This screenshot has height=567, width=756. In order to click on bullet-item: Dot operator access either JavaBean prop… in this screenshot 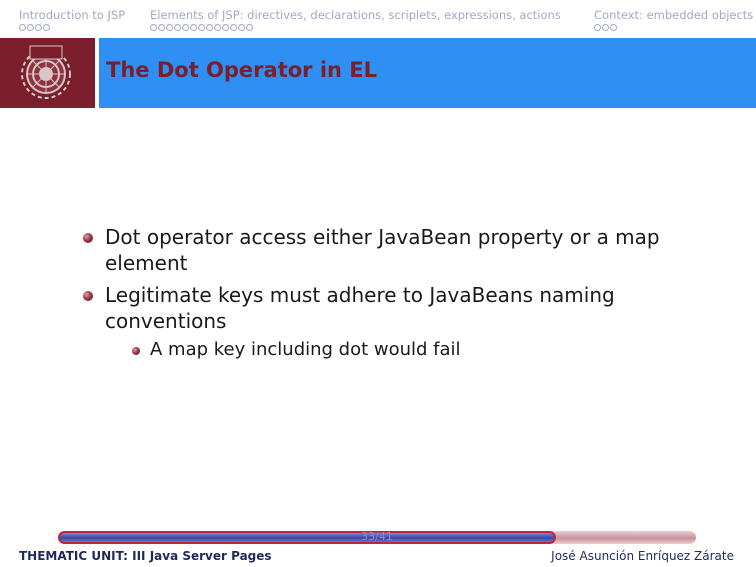, I will do `click(380, 250)`.